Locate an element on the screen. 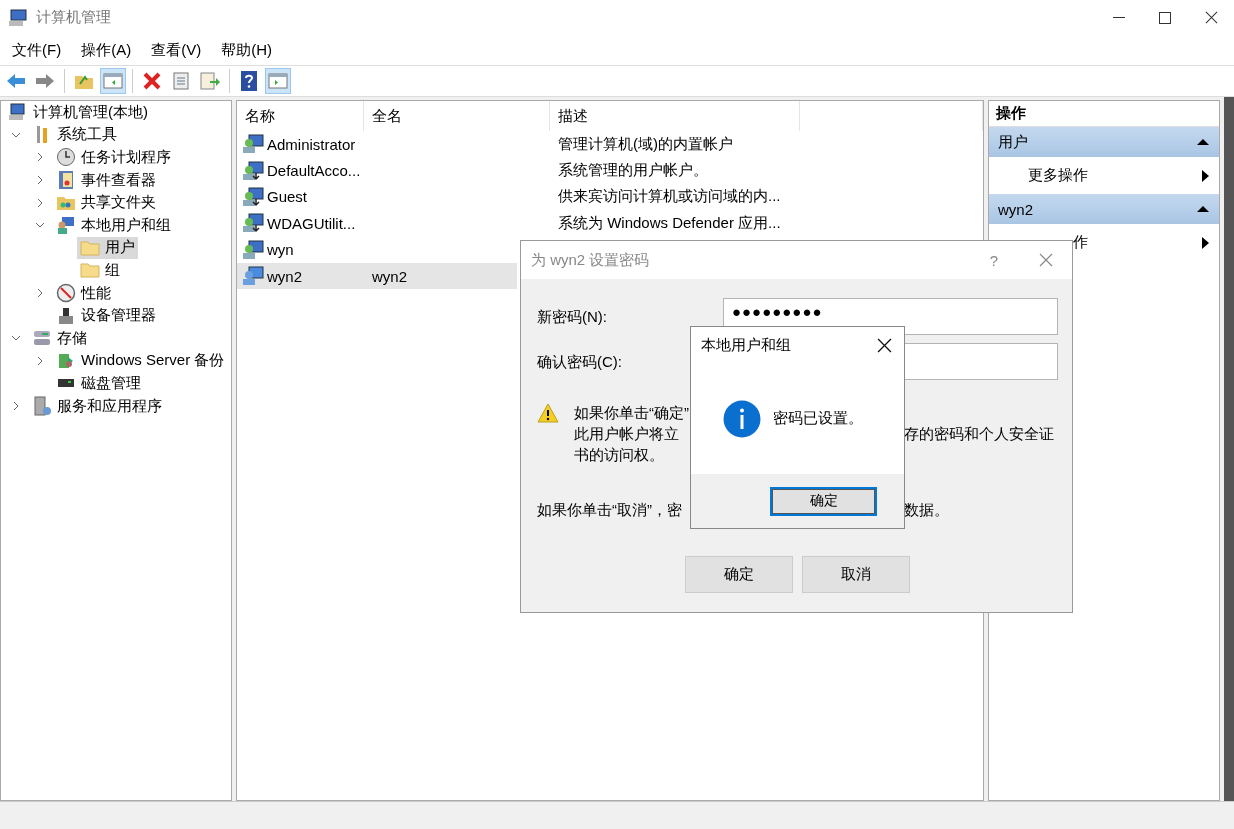 The image size is (1234, 829). user-name: wyn2 is located at coordinates (285, 276).